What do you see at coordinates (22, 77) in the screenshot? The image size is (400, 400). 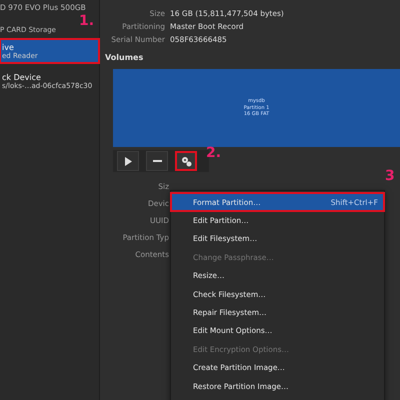 I see `device-name: ck Device` at bounding box center [22, 77].